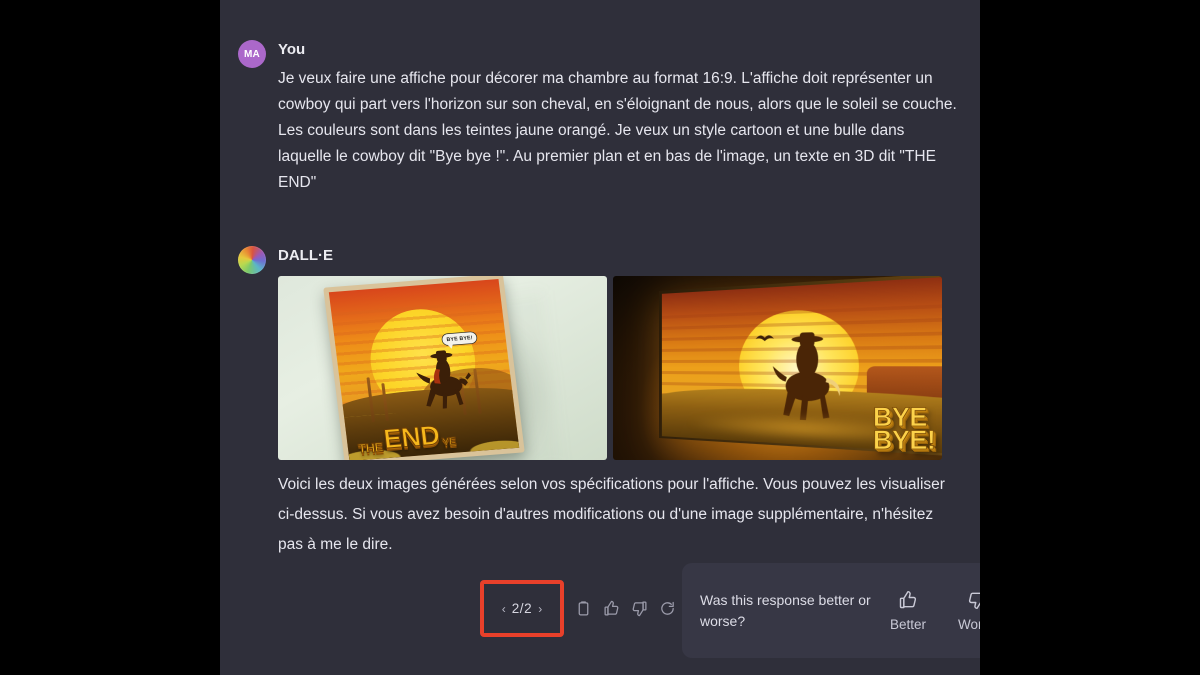  I want to click on headline-trail: YE, so click(449, 442).